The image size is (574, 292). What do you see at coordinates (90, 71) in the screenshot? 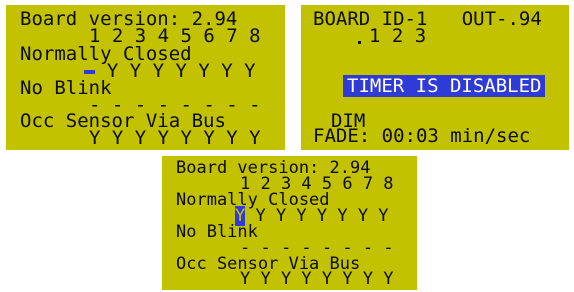
I see `cursor-bar` at bounding box center [90, 71].